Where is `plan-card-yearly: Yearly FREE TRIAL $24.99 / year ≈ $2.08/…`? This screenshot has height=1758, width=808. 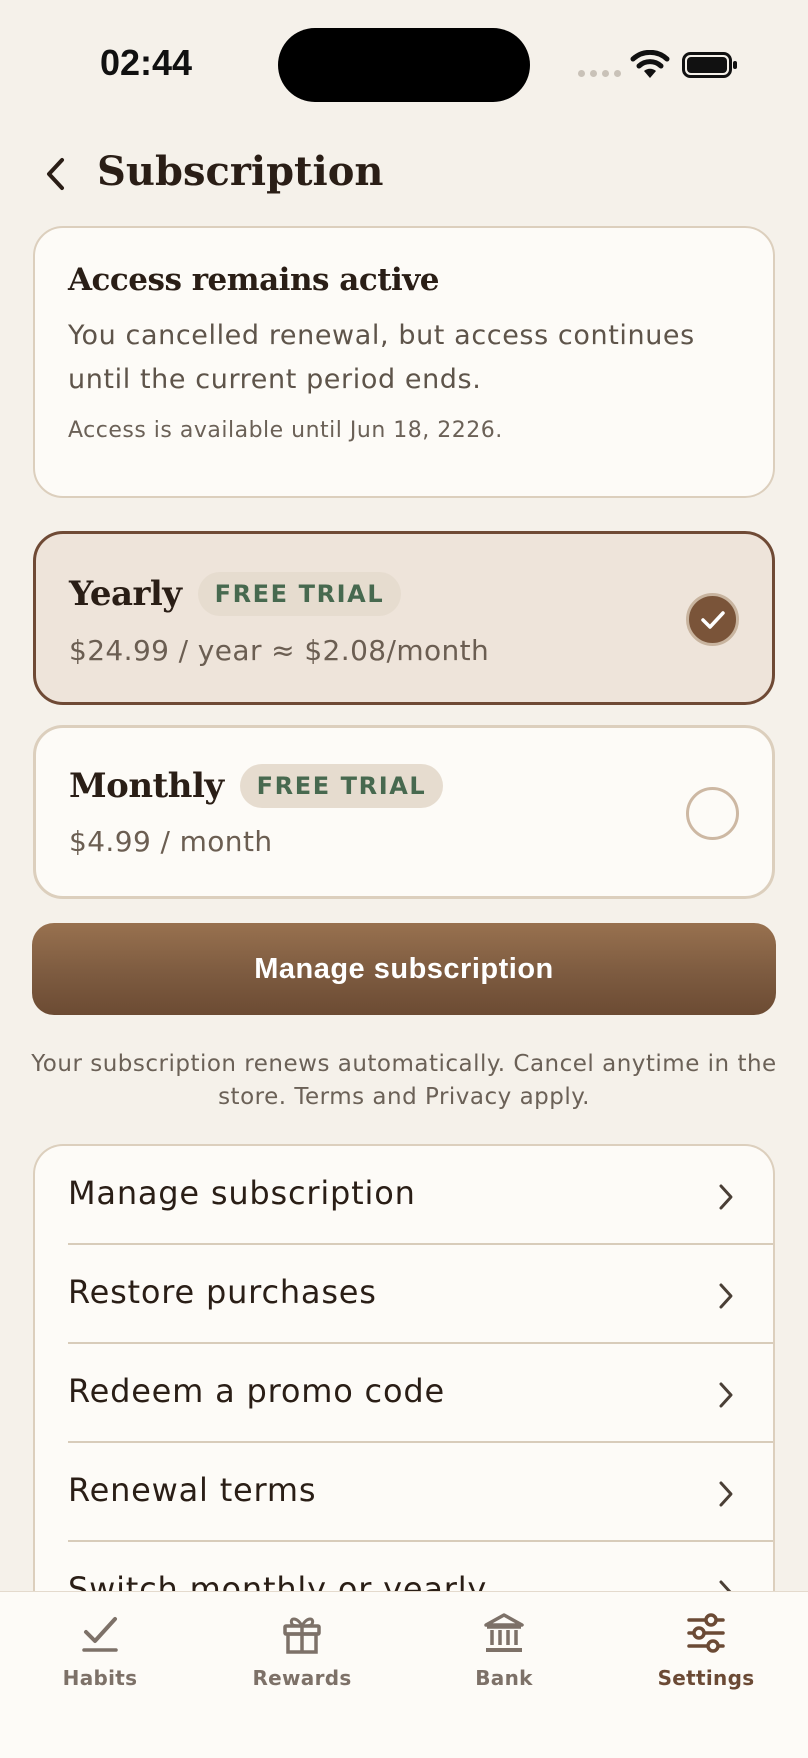 plan-card-yearly: Yearly FREE TRIAL $24.99 / year ≈ $2.08/… is located at coordinates (404, 618).